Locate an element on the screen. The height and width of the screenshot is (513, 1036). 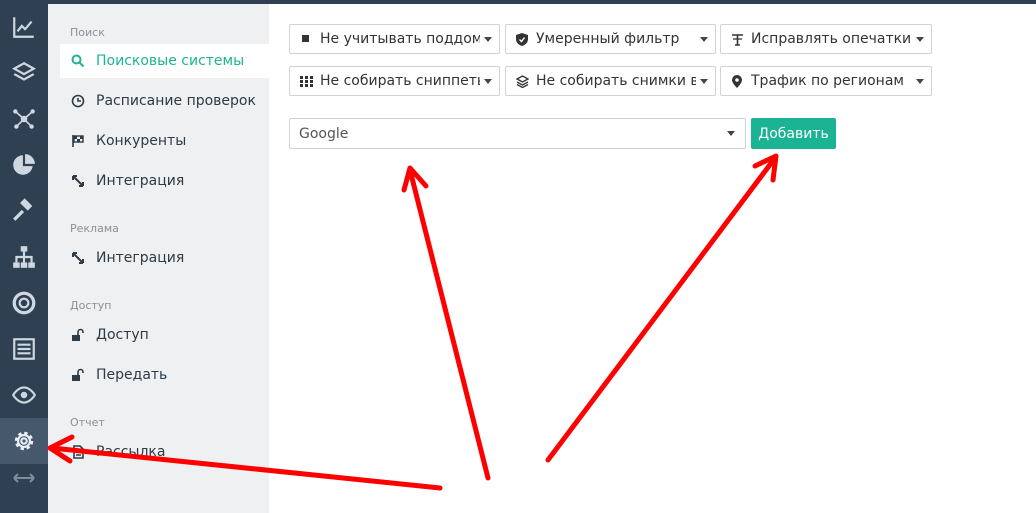
nav-item-label: Конкуренты is located at coordinates (141, 141).